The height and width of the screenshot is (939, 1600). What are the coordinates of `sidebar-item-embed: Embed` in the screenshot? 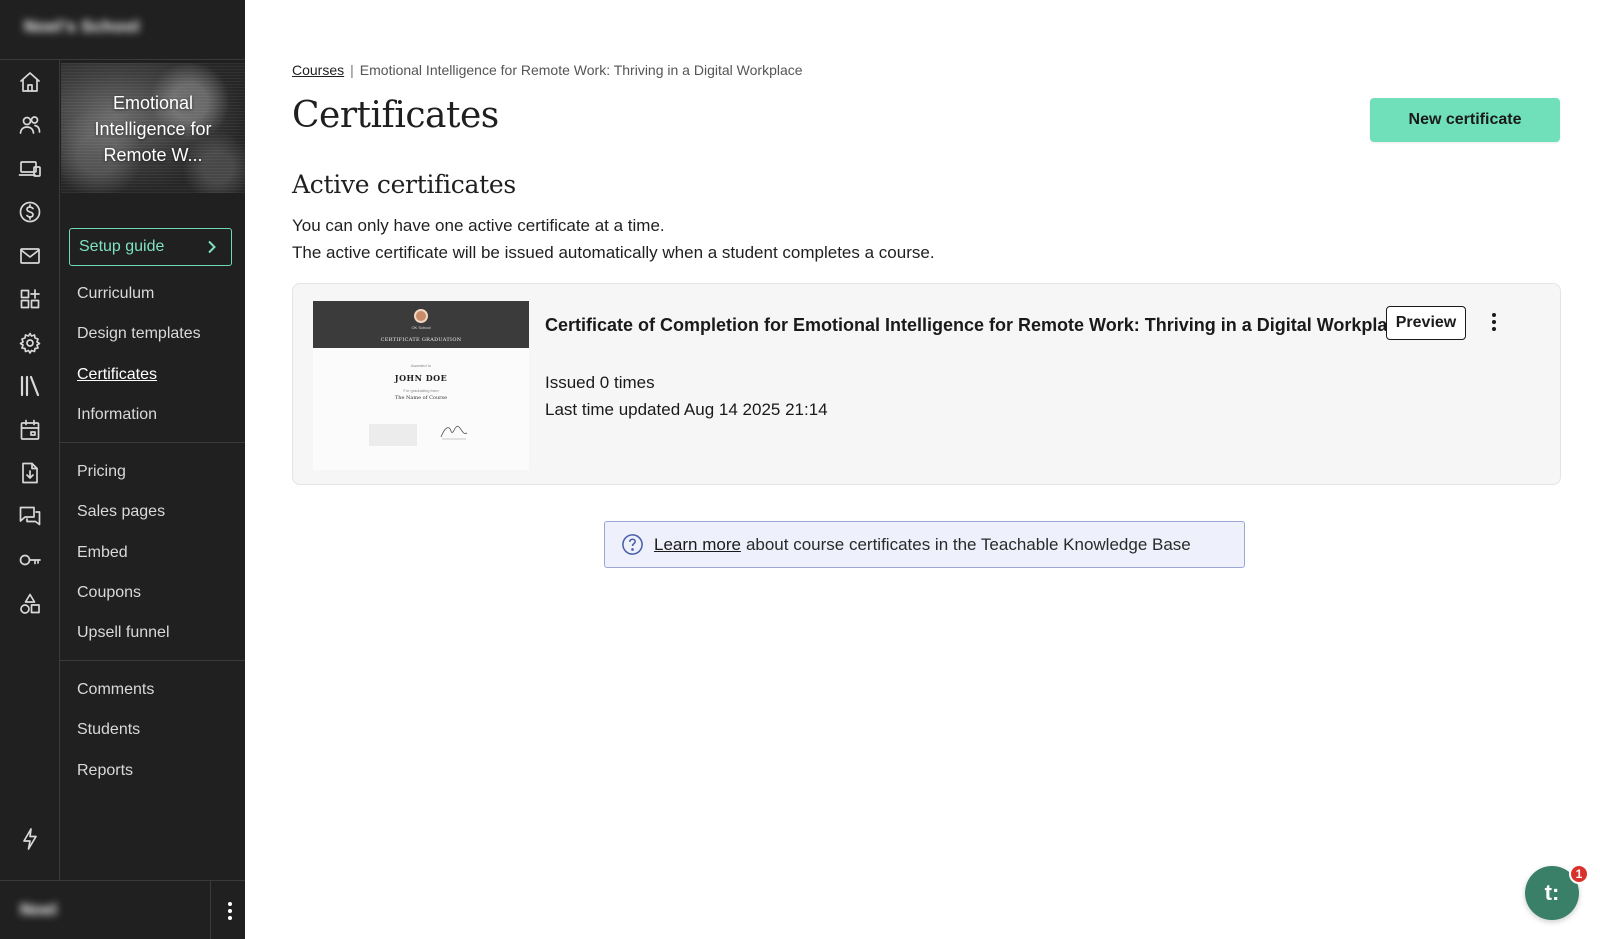 It's located at (102, 553).